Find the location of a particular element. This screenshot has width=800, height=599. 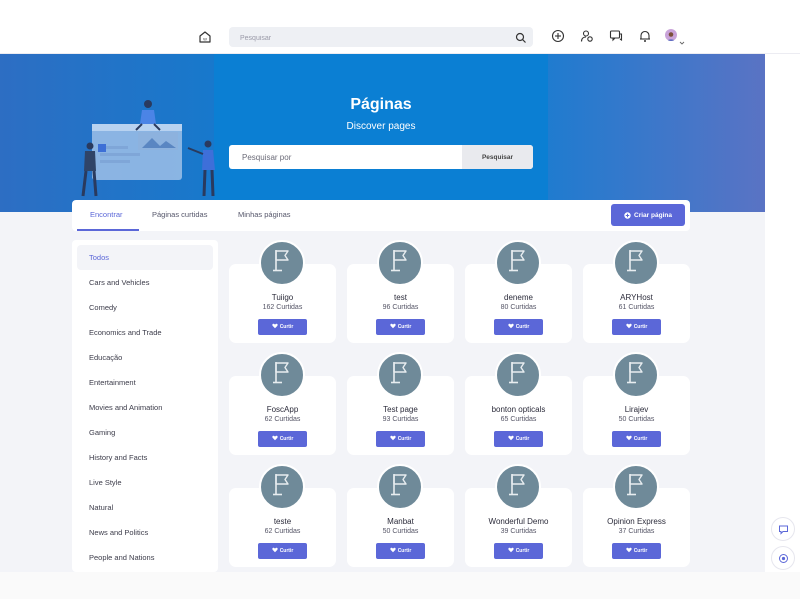

page-likes-count: 93 Curtidas is located at coordinates (400, 419).